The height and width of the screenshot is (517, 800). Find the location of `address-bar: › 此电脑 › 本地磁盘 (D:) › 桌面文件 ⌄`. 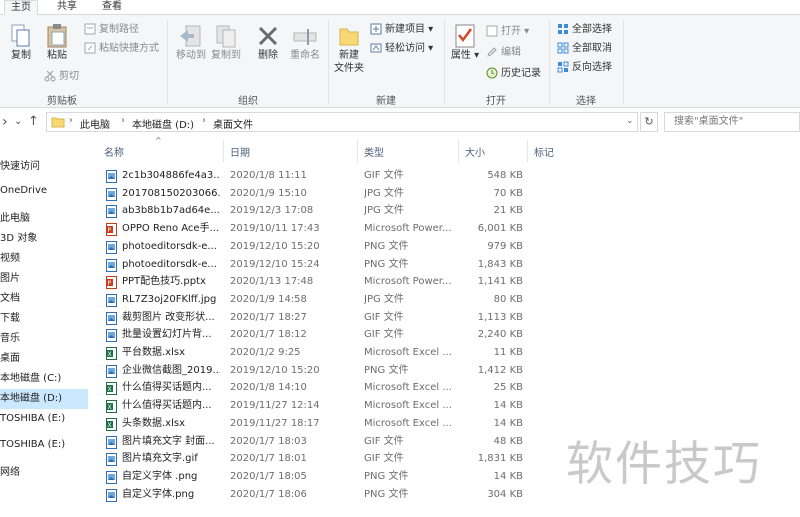

address-bar: › 此电脑 › 本地磁盘 (D:) › 桌面文件 ⌄ is located at coordinates (342, 122).